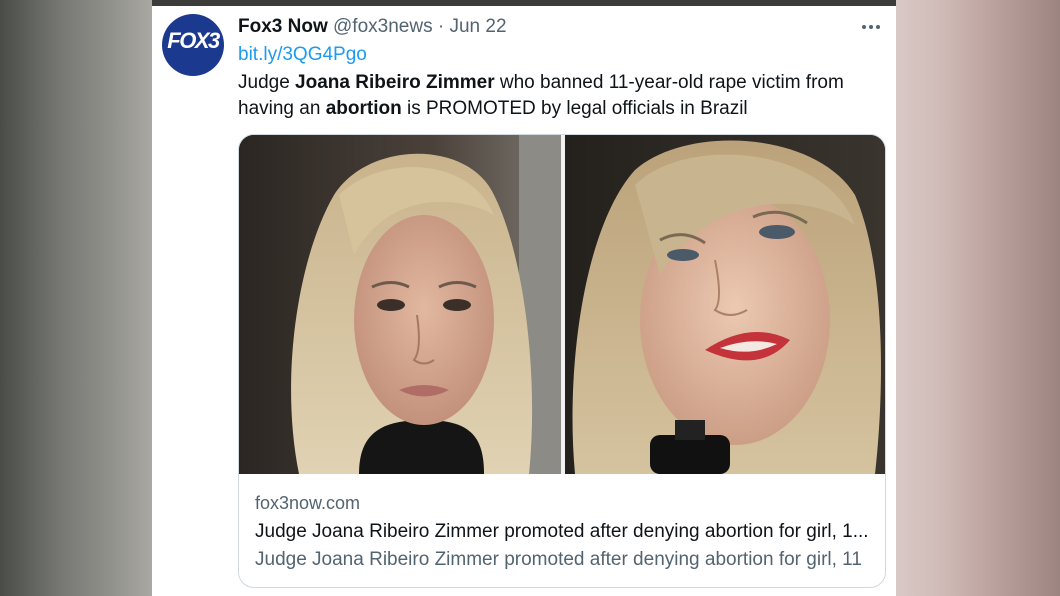 The width and height of the screenshot is (1060, 596). Describe the element at coordinates (395, 82) in the screenshot. I see `tweet-text-bold: Joana Ribeiro Zimmer` at that location.